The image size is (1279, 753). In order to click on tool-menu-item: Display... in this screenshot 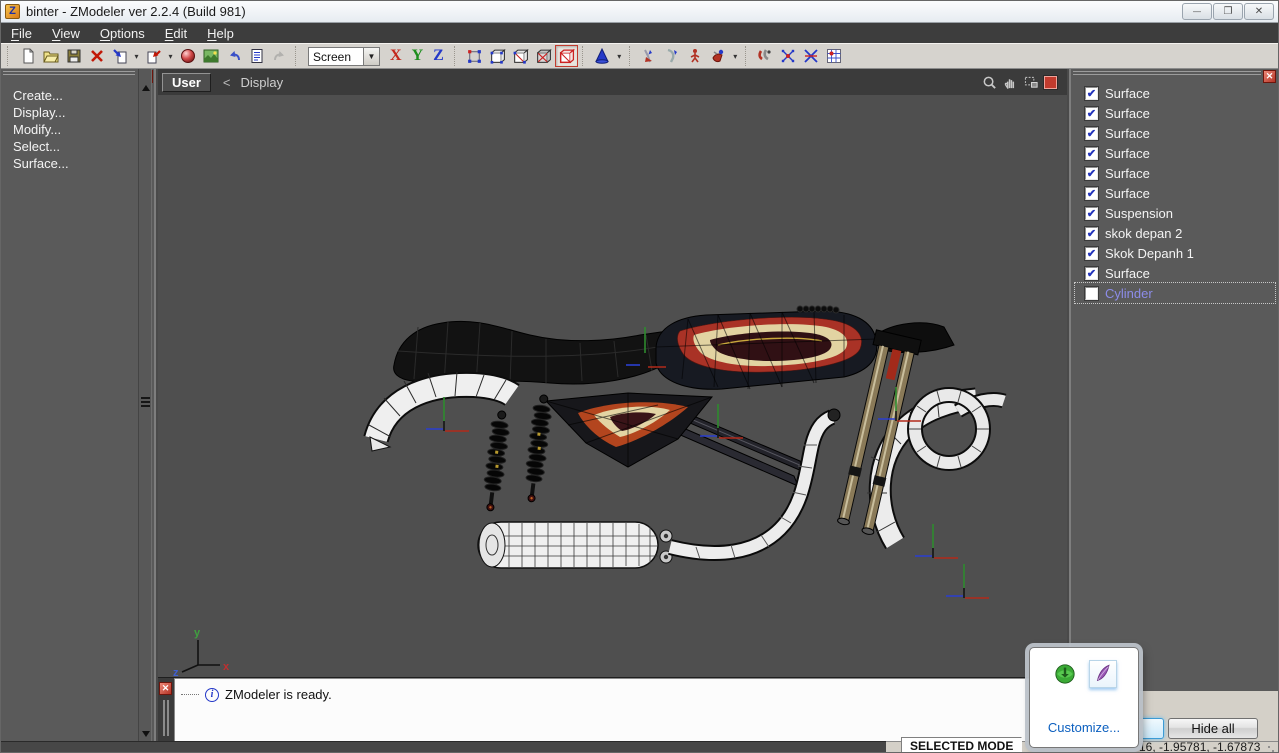, I will do `click(41, 112)`.